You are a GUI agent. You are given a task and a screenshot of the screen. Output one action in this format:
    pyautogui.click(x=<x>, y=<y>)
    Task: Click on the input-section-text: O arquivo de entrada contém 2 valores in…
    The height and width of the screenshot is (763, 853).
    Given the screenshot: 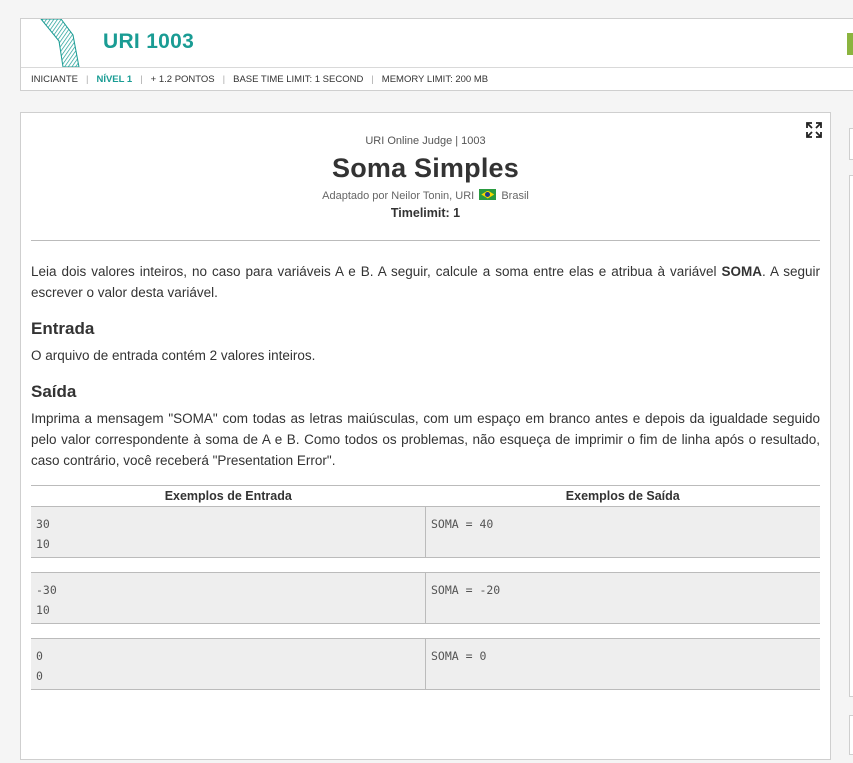 What is the action you would take?
    pyautogui.click(x=173, y=355)
    